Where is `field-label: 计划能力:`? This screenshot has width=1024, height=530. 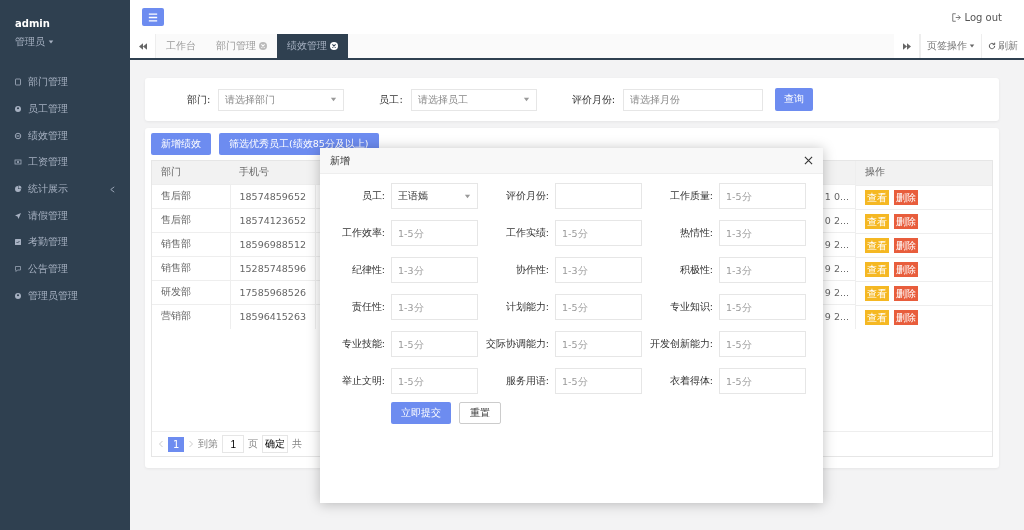
field-label: 计划能力: is located at coordinates (526, 307).